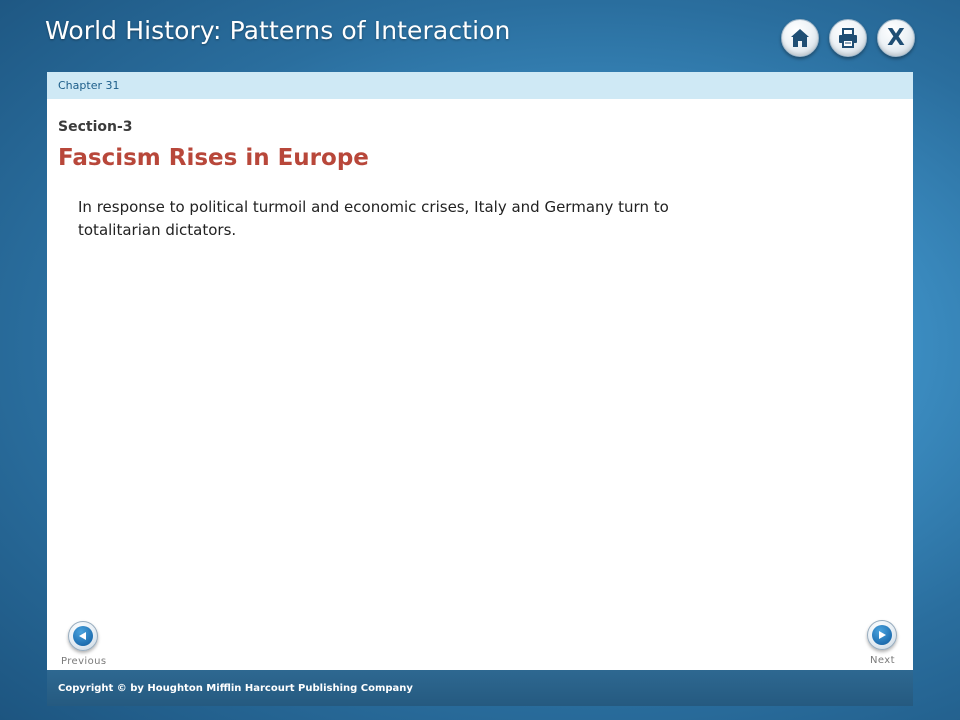 This screenshot has width=960, height=720. I want to click on next-button, so click(882, 635).